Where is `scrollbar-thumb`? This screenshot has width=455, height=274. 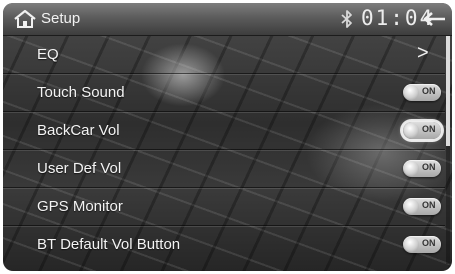 scrollbar-thumb is located at coordinates (448, 91).